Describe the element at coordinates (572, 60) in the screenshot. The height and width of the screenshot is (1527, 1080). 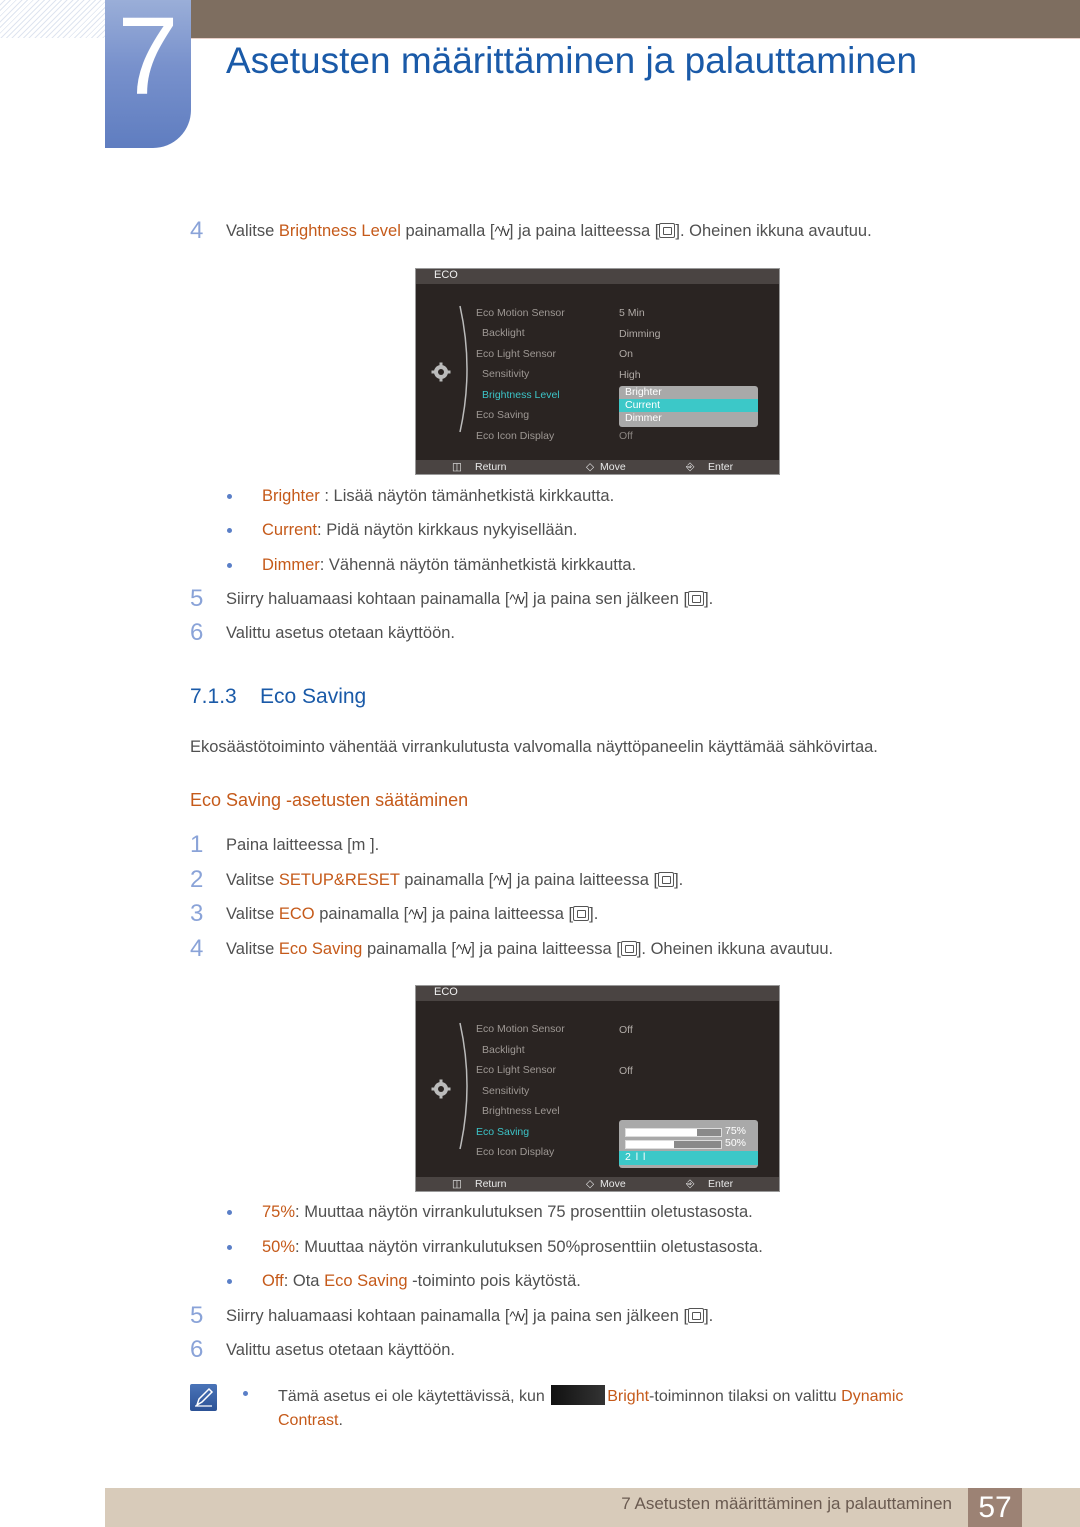
I see `chapter-title: Asetusten määrittäminen ja palauttaminen` at that location.